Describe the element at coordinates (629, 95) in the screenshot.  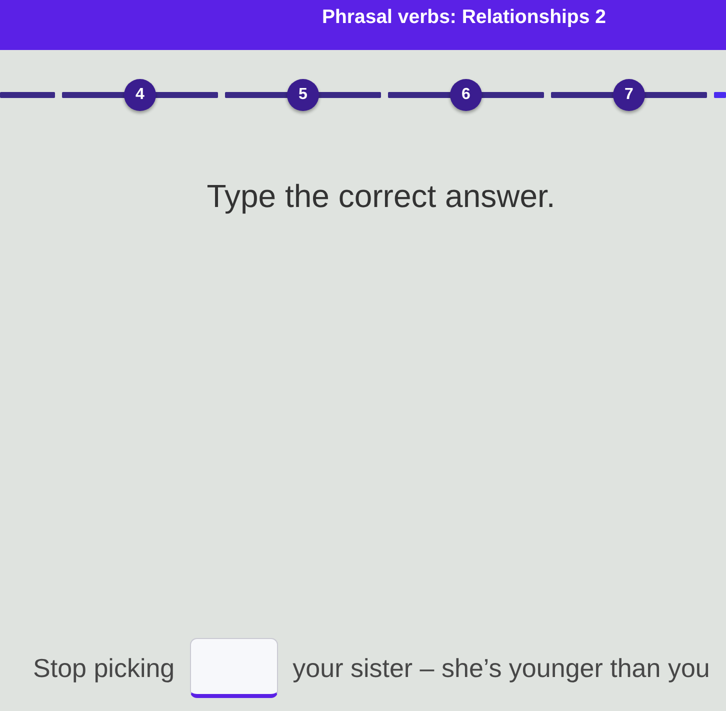
I see `step-number: 7` at that location.